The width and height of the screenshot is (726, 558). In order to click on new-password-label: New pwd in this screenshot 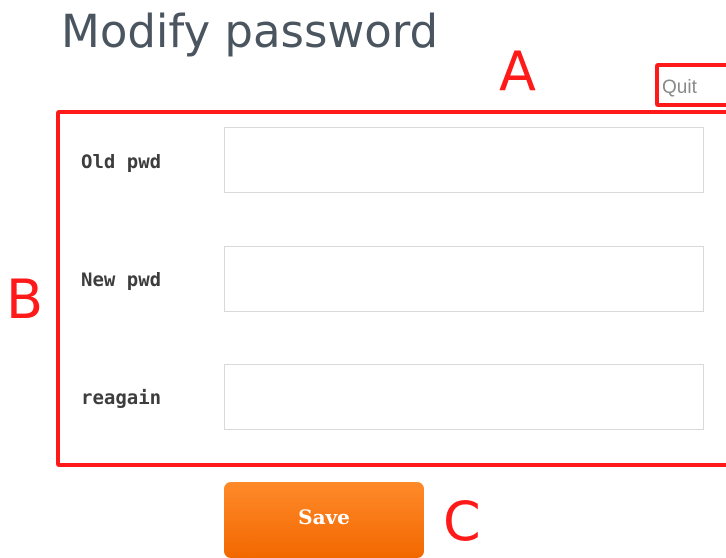, I will do `click(121, 280)`.